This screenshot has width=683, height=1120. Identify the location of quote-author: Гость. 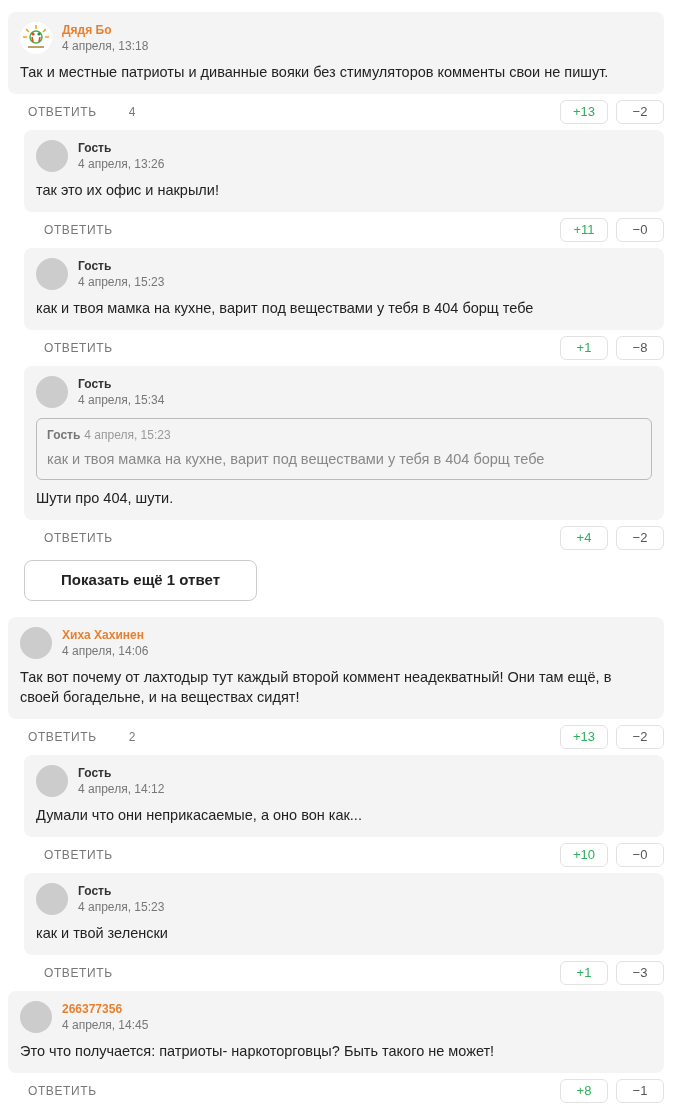
(64, 435).